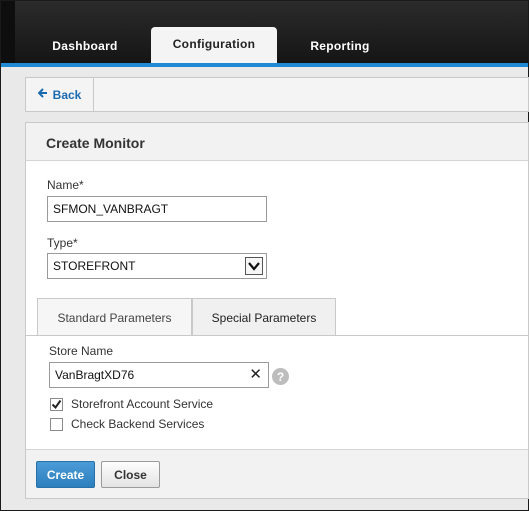 The image size is (529, 511). I want to click on name-field: SFMON_VANBRAGT, so click(157, 209).